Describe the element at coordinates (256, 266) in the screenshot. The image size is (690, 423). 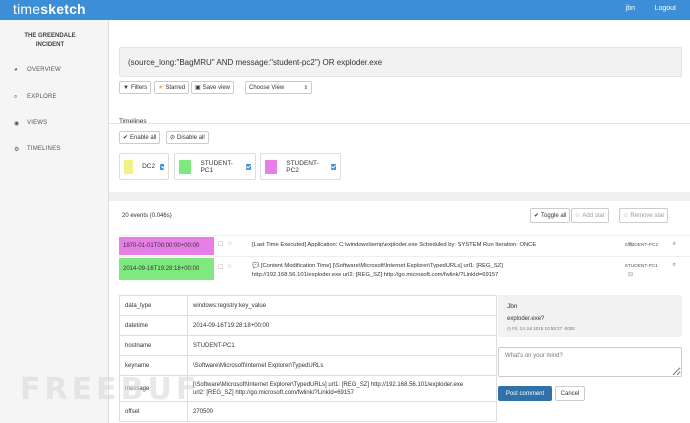
I see `comment-icon: 💬` at that location.